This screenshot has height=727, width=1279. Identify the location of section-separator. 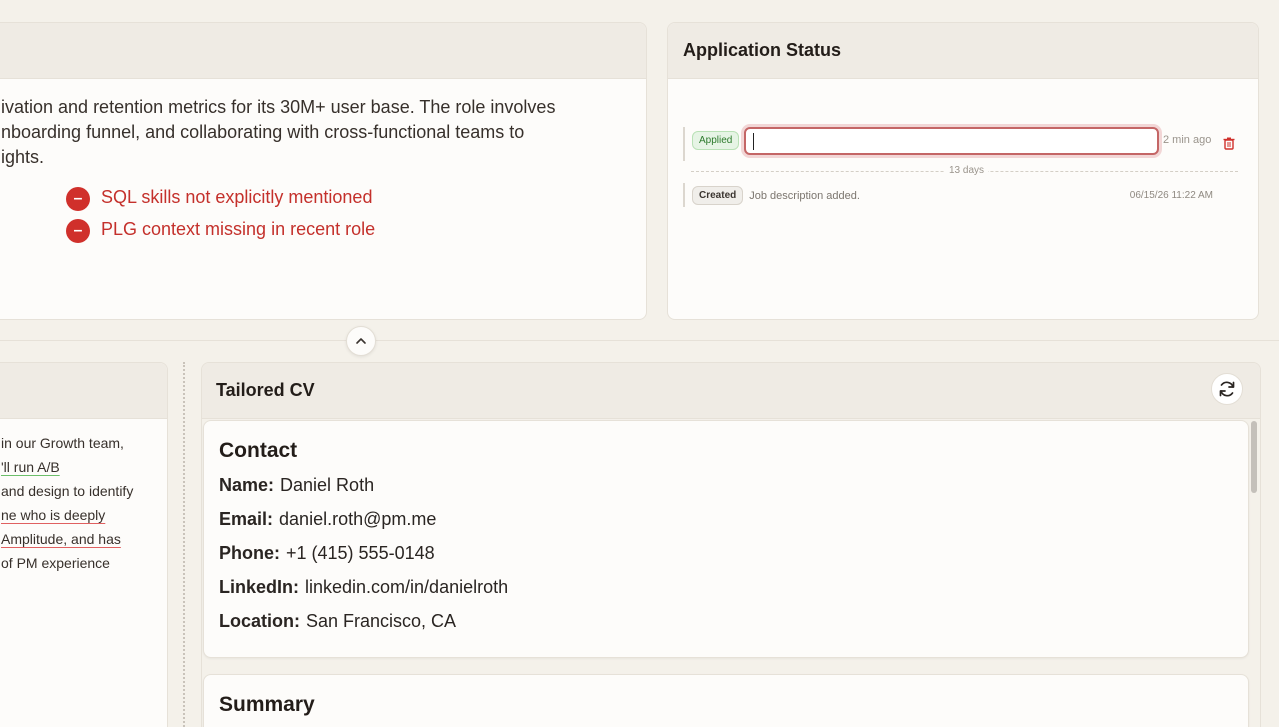
(639, 340).